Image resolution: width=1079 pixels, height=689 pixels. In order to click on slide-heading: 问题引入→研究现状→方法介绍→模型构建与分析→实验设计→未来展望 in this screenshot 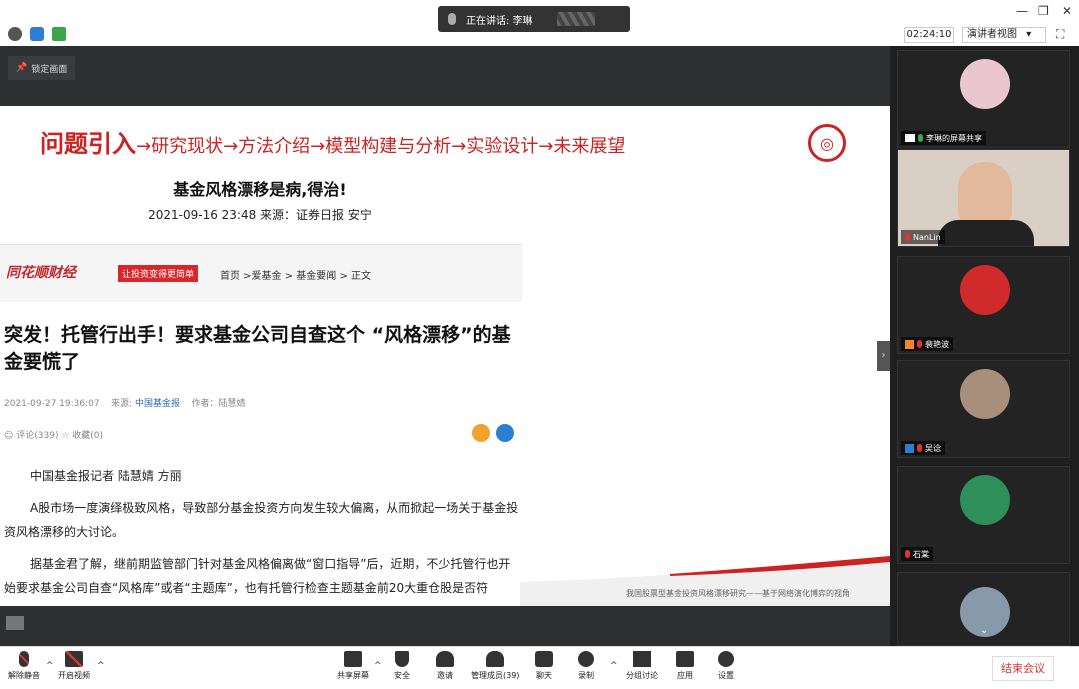, I will do `click(332, 141)`.